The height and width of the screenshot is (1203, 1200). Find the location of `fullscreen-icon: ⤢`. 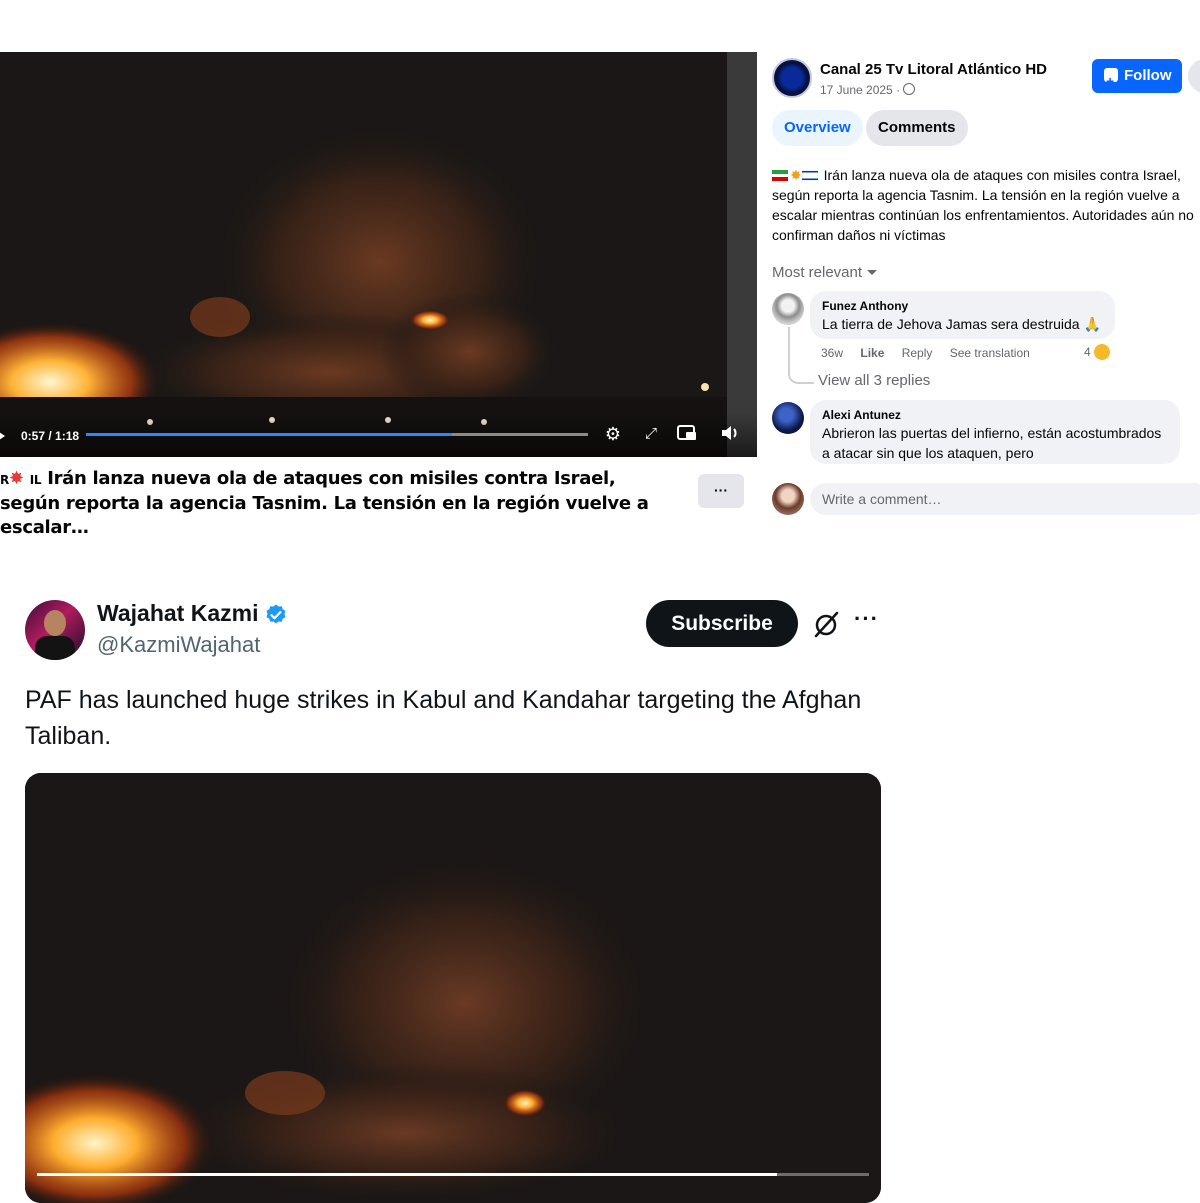

fullscreen-icon: ⤢ is located at coordinates (651, 434).